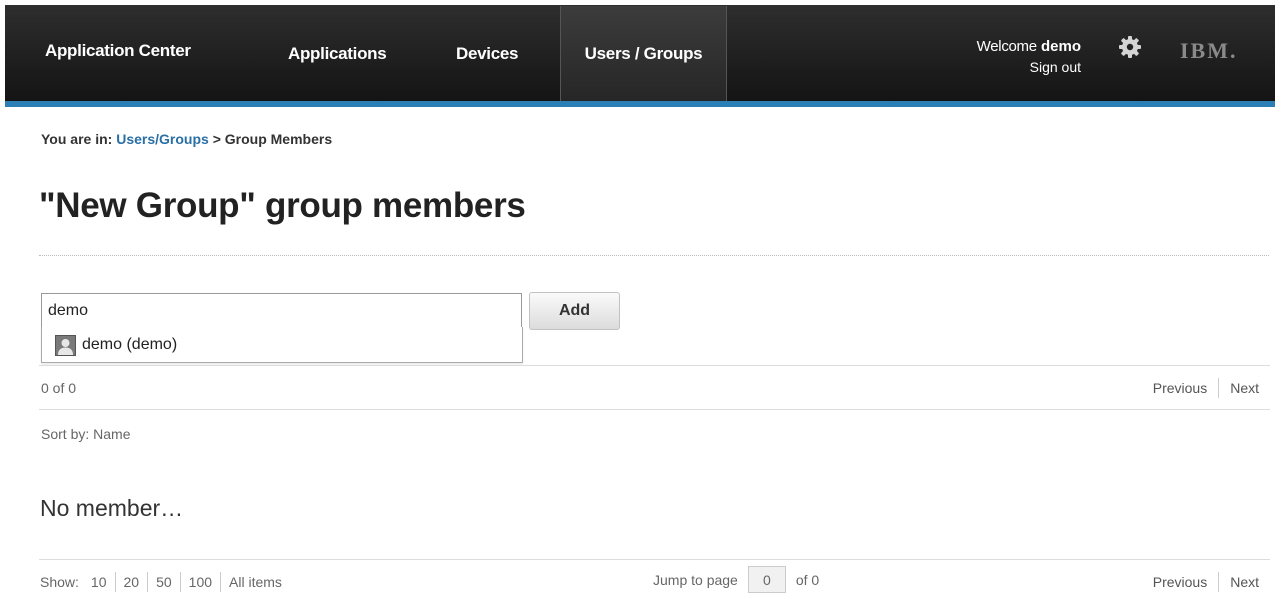 This screenshot has height=605, width=1275. I want to click on nav-applications: Applications, so click(337, 54).